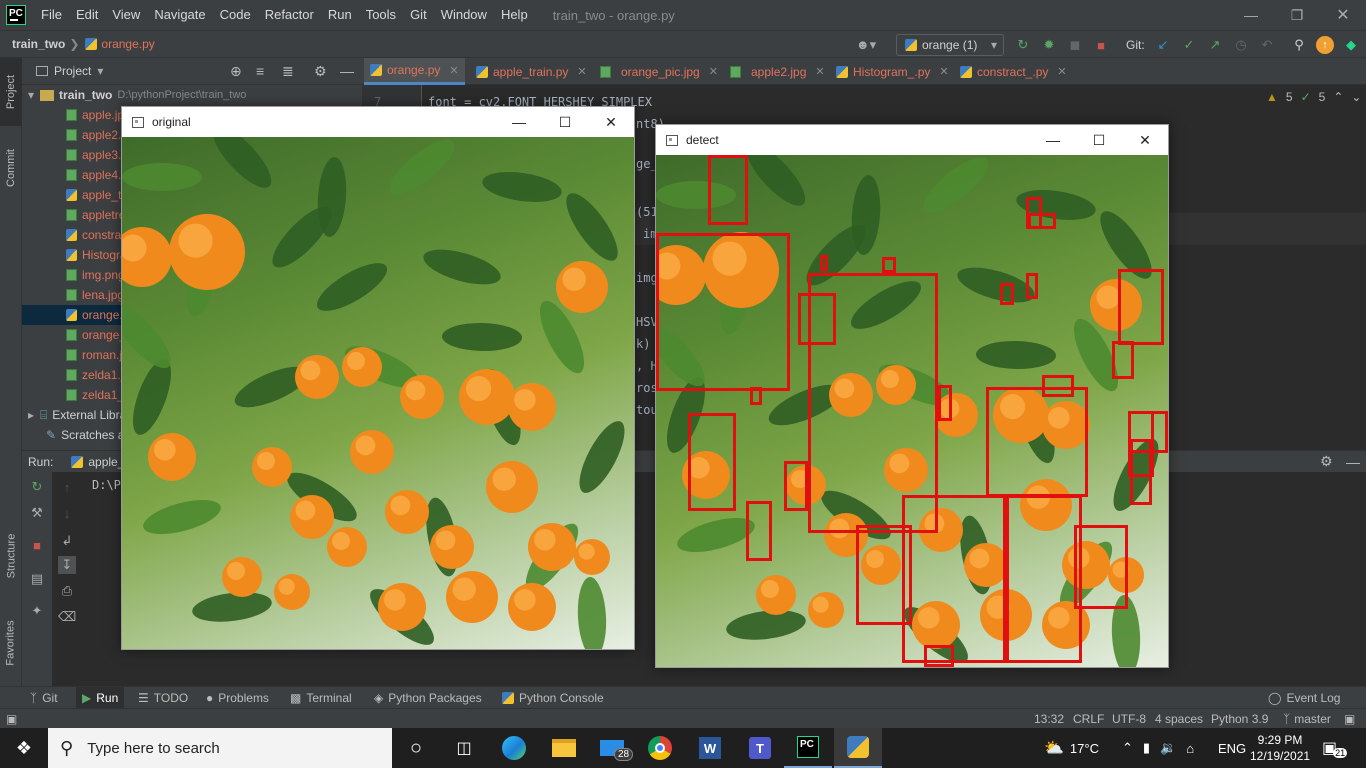  I want to click on inspection-widget: ▲ 5 ✓ 5 ⌃ ⌄, so click(1313, 97).